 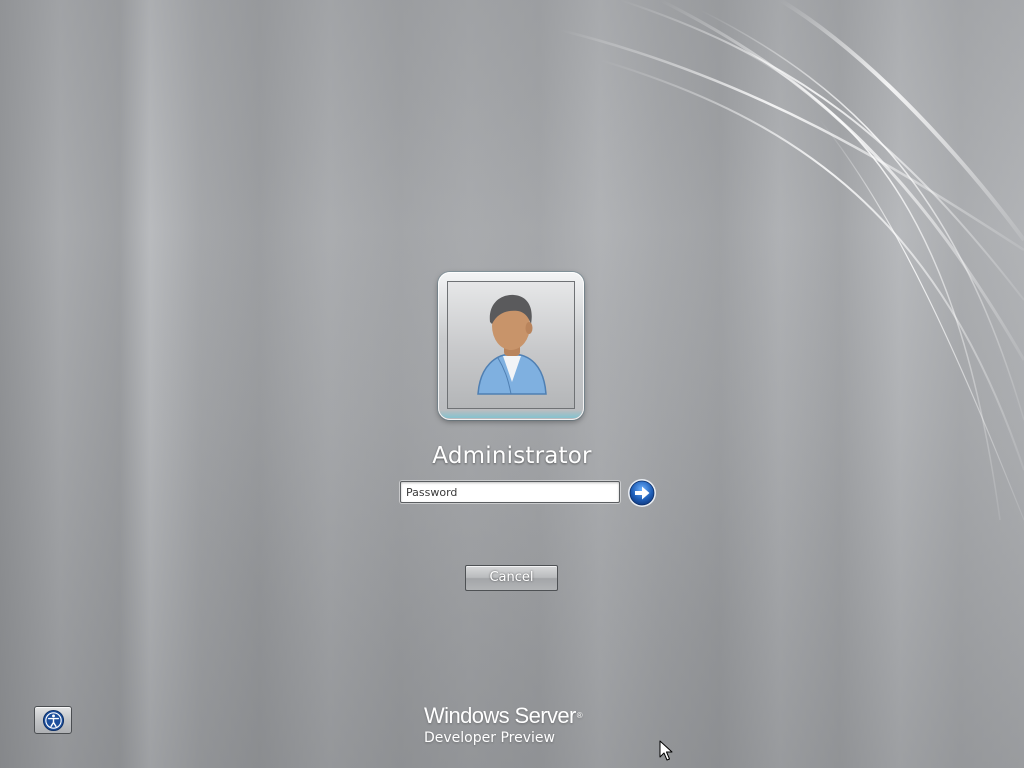 I want to click on windows-server-branding: Windows Server® Developer Preview, so click(x=503, y=725).